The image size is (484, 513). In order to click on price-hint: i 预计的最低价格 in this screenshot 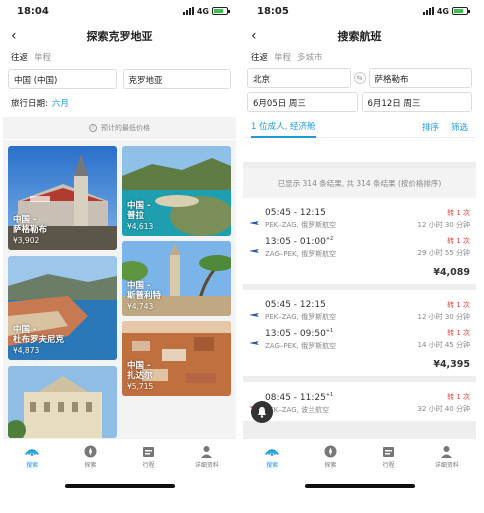, I will do `click(119, 128)`.